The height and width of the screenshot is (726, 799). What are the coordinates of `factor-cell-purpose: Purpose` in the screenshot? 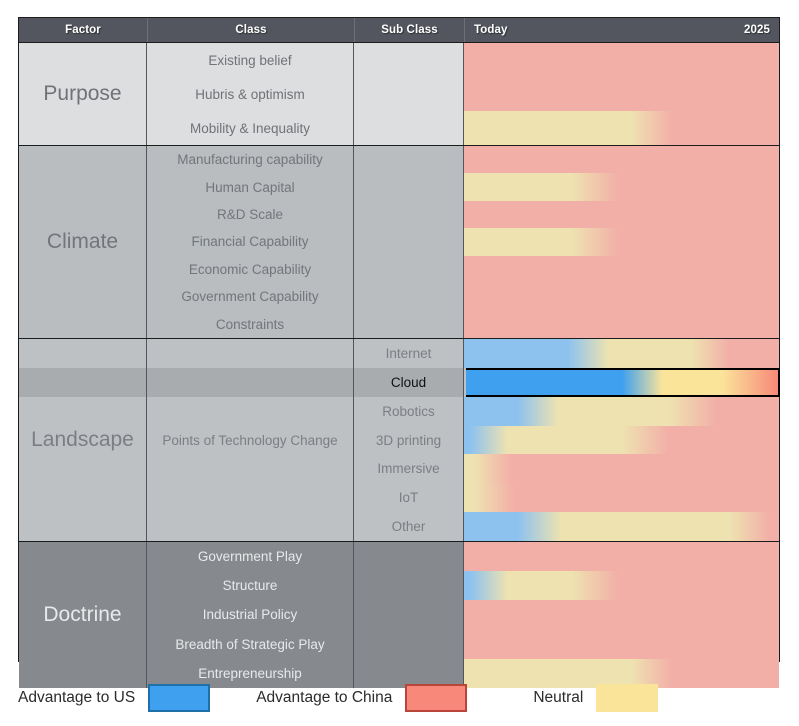 It's located at (83, 94).